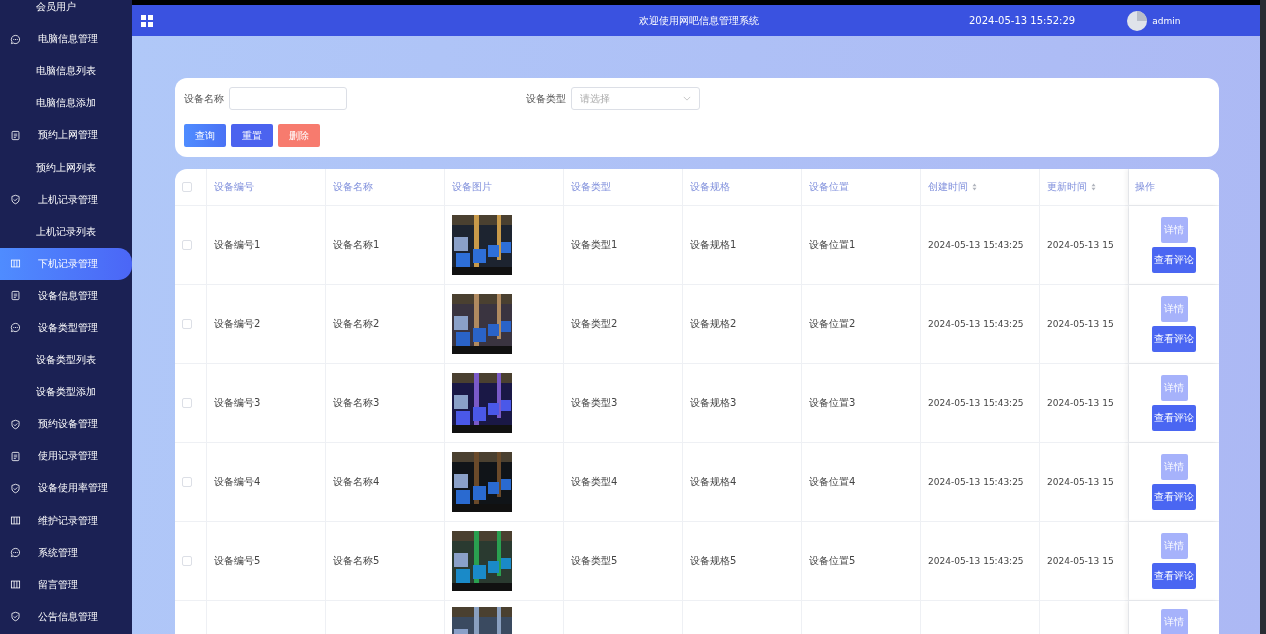 Image resolution: width=1266 pixels, height=634 pixels. I want to click on table-cell: 设备位置5, so click(832, 561).